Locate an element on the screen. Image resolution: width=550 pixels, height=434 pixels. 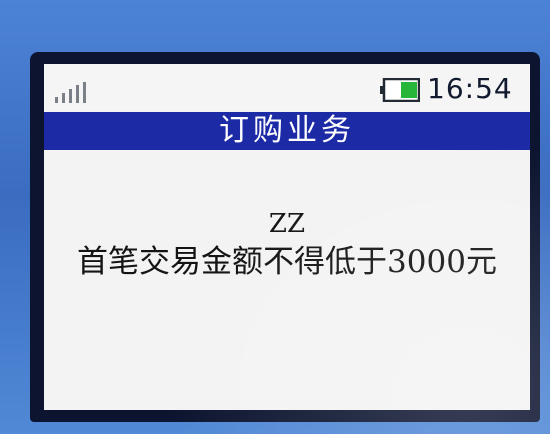
battery-icon is located at coordinates (400, 90).